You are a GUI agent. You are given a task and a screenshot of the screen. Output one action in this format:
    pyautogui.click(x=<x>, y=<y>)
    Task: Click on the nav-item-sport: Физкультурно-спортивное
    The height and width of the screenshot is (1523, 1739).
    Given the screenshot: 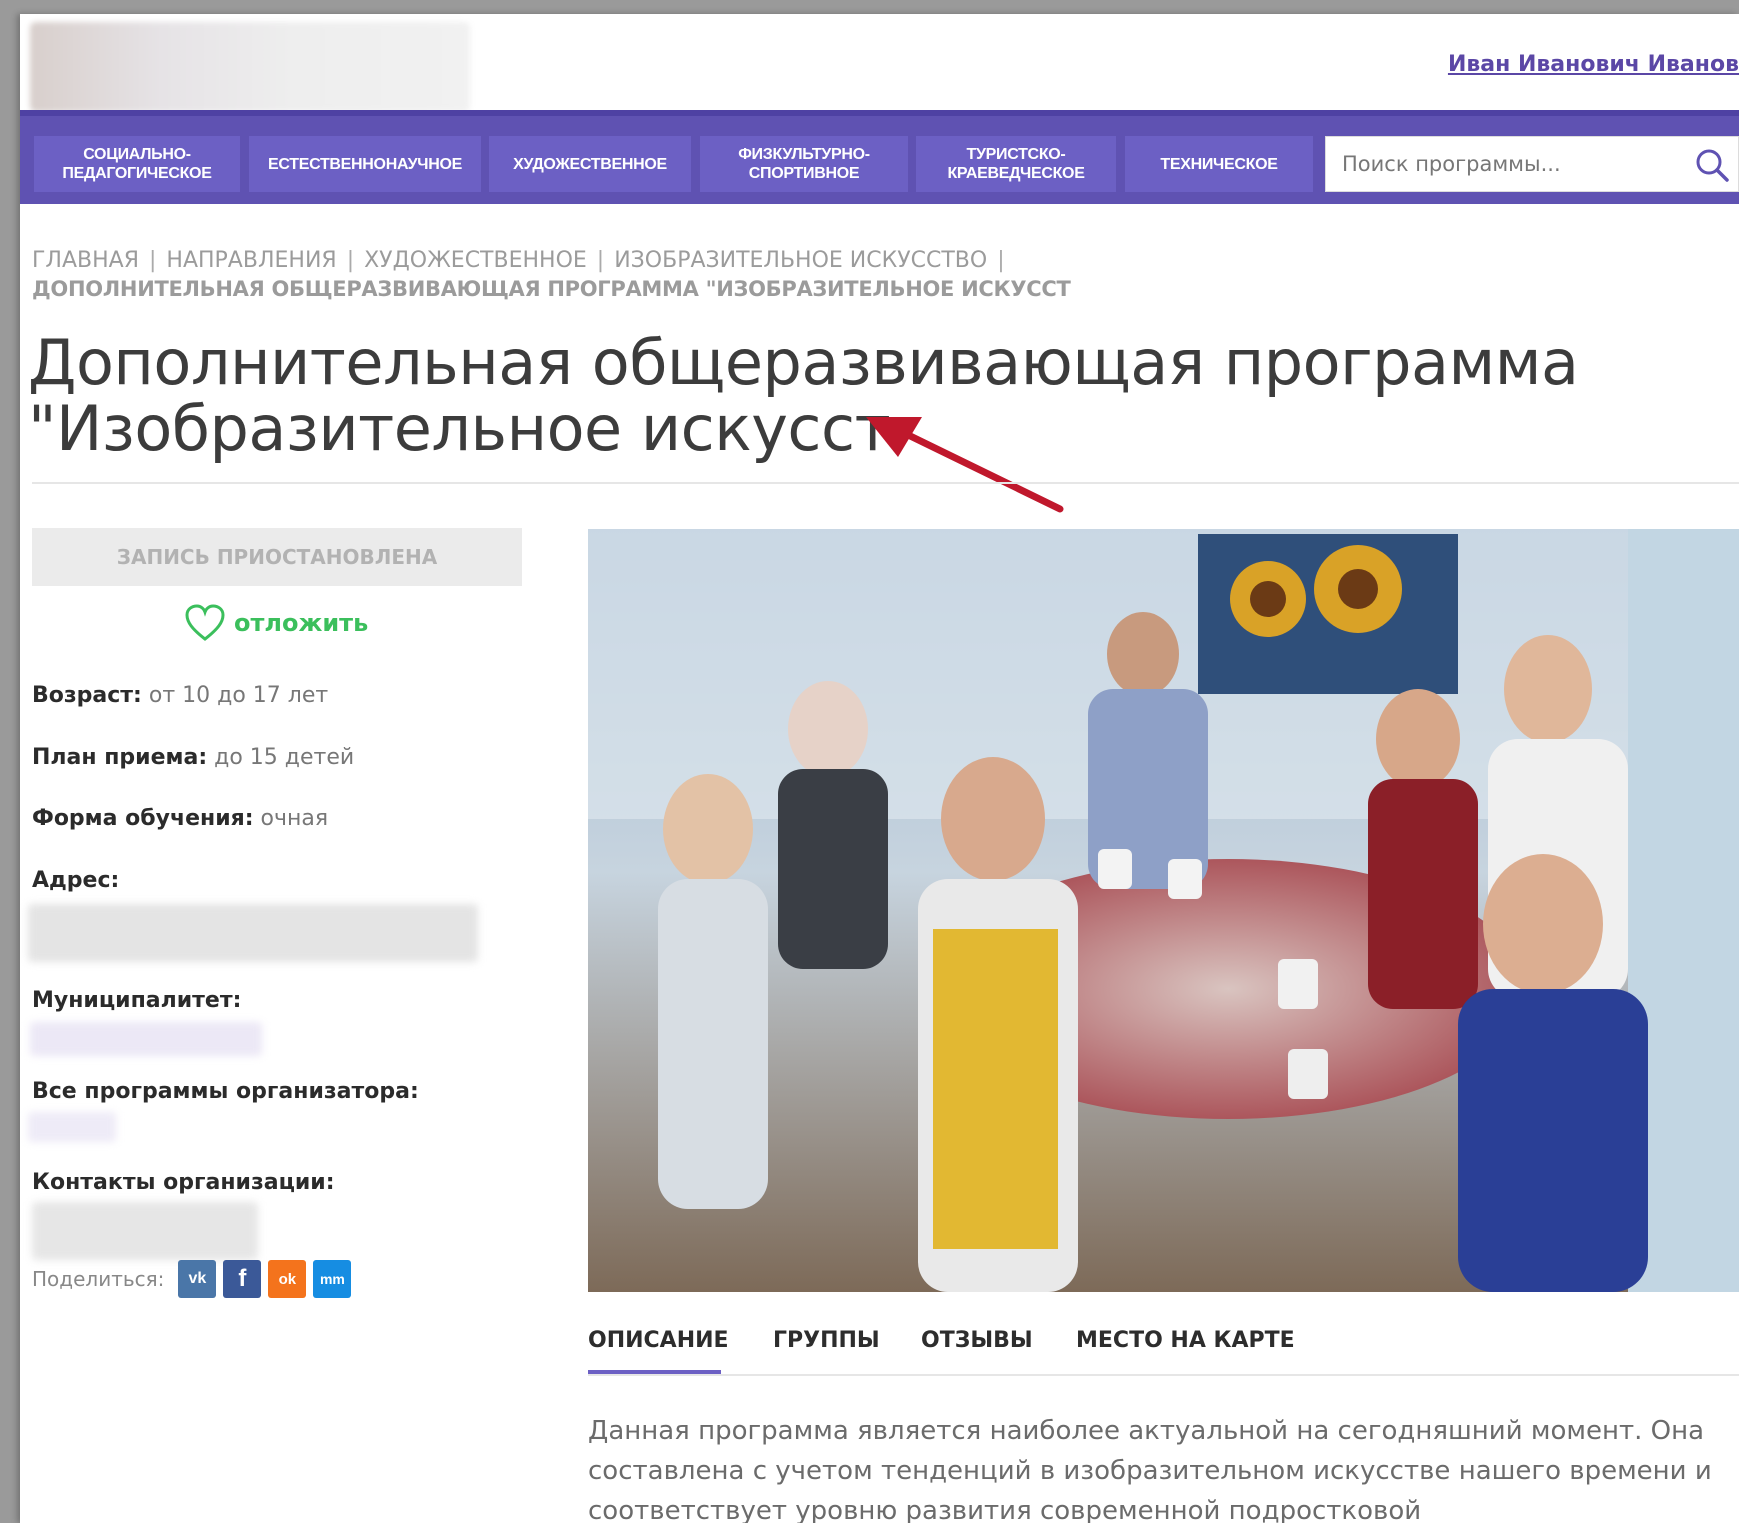 What is the action you would take?
    pyautogui.click(x=804, y=164)
    